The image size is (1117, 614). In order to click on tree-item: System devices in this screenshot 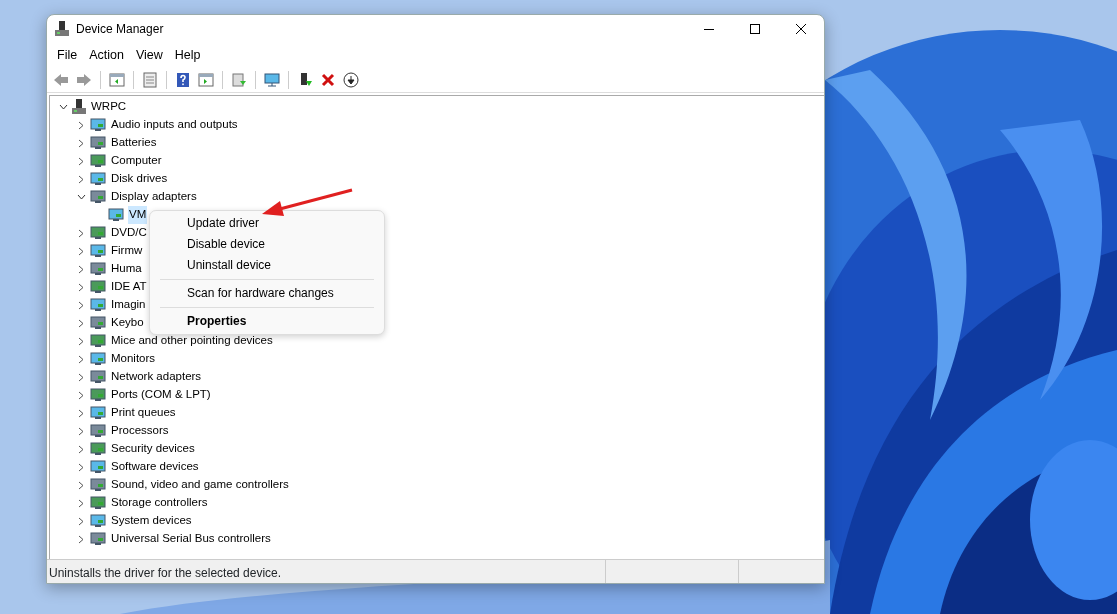, I will do `click(151, 521)`.